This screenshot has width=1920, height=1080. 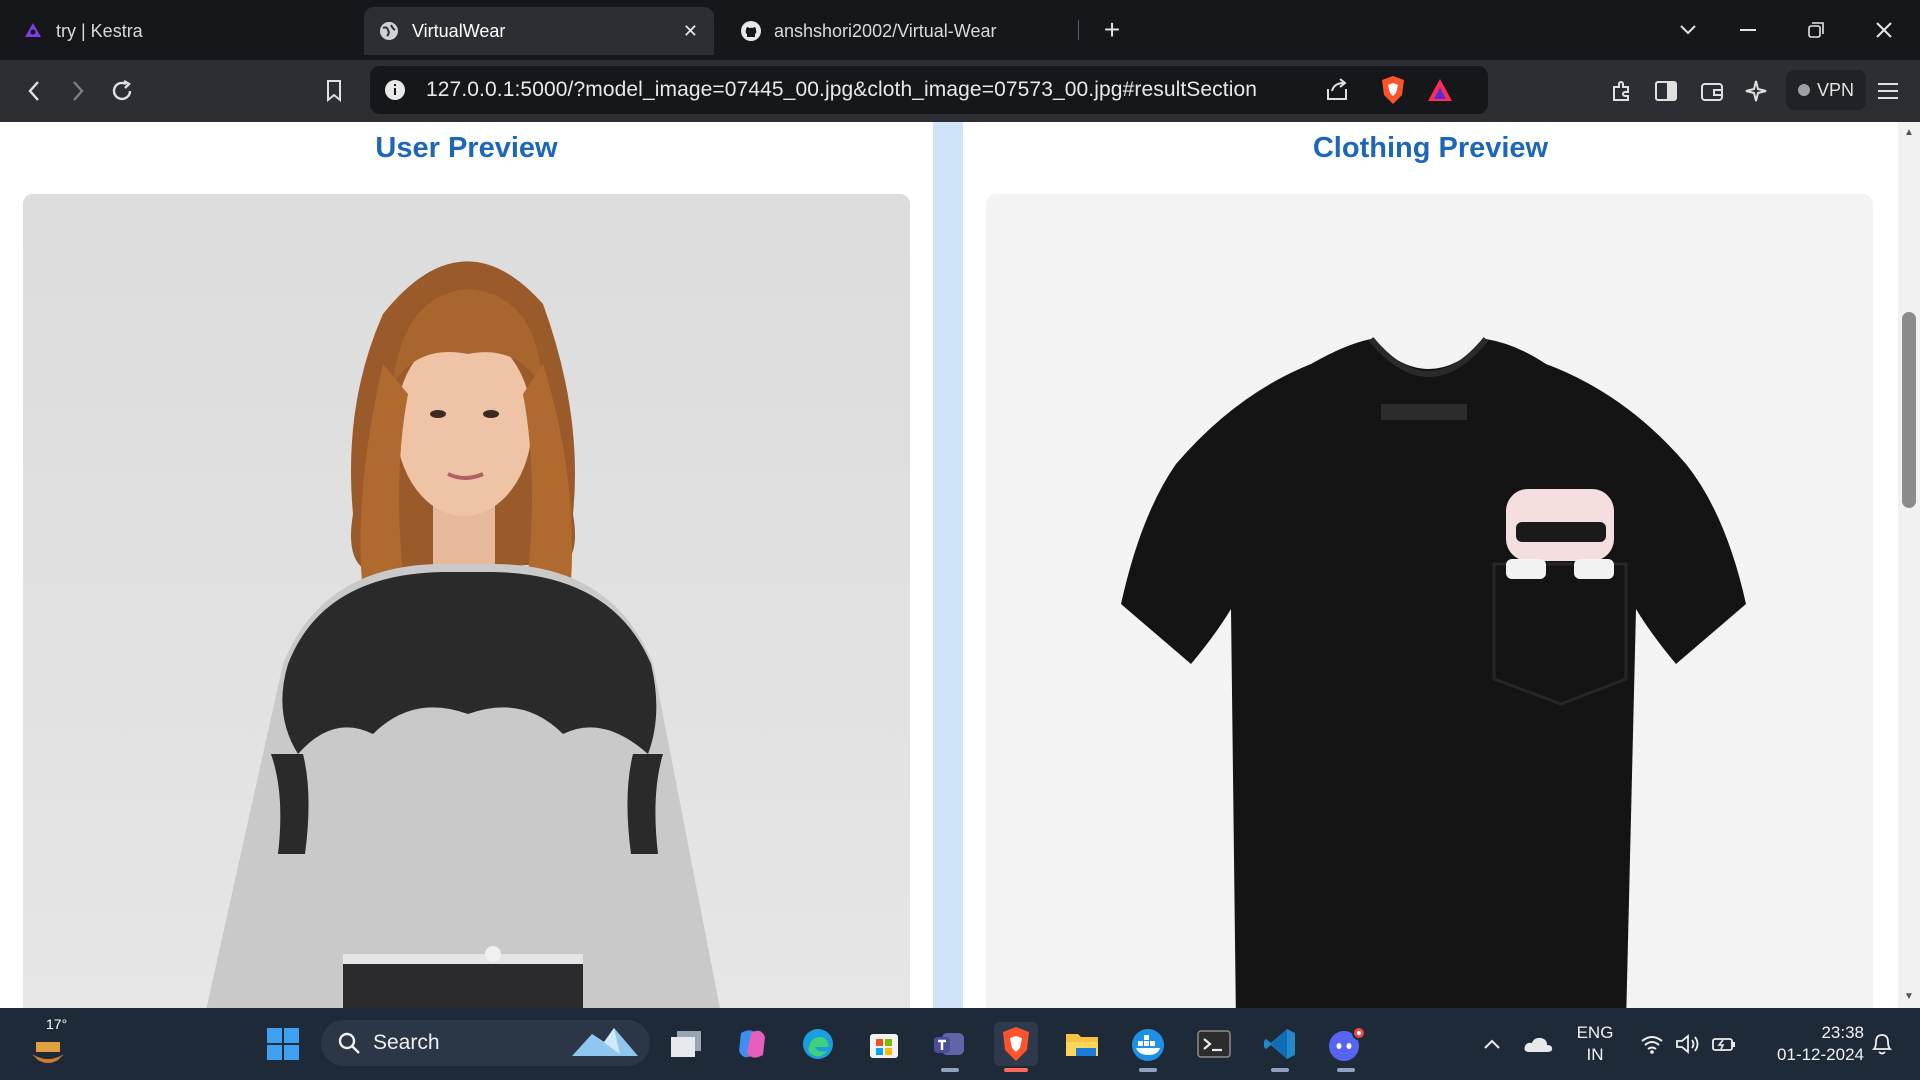 I want to click on brave-shields-icon, so click(x=1393, y=92).